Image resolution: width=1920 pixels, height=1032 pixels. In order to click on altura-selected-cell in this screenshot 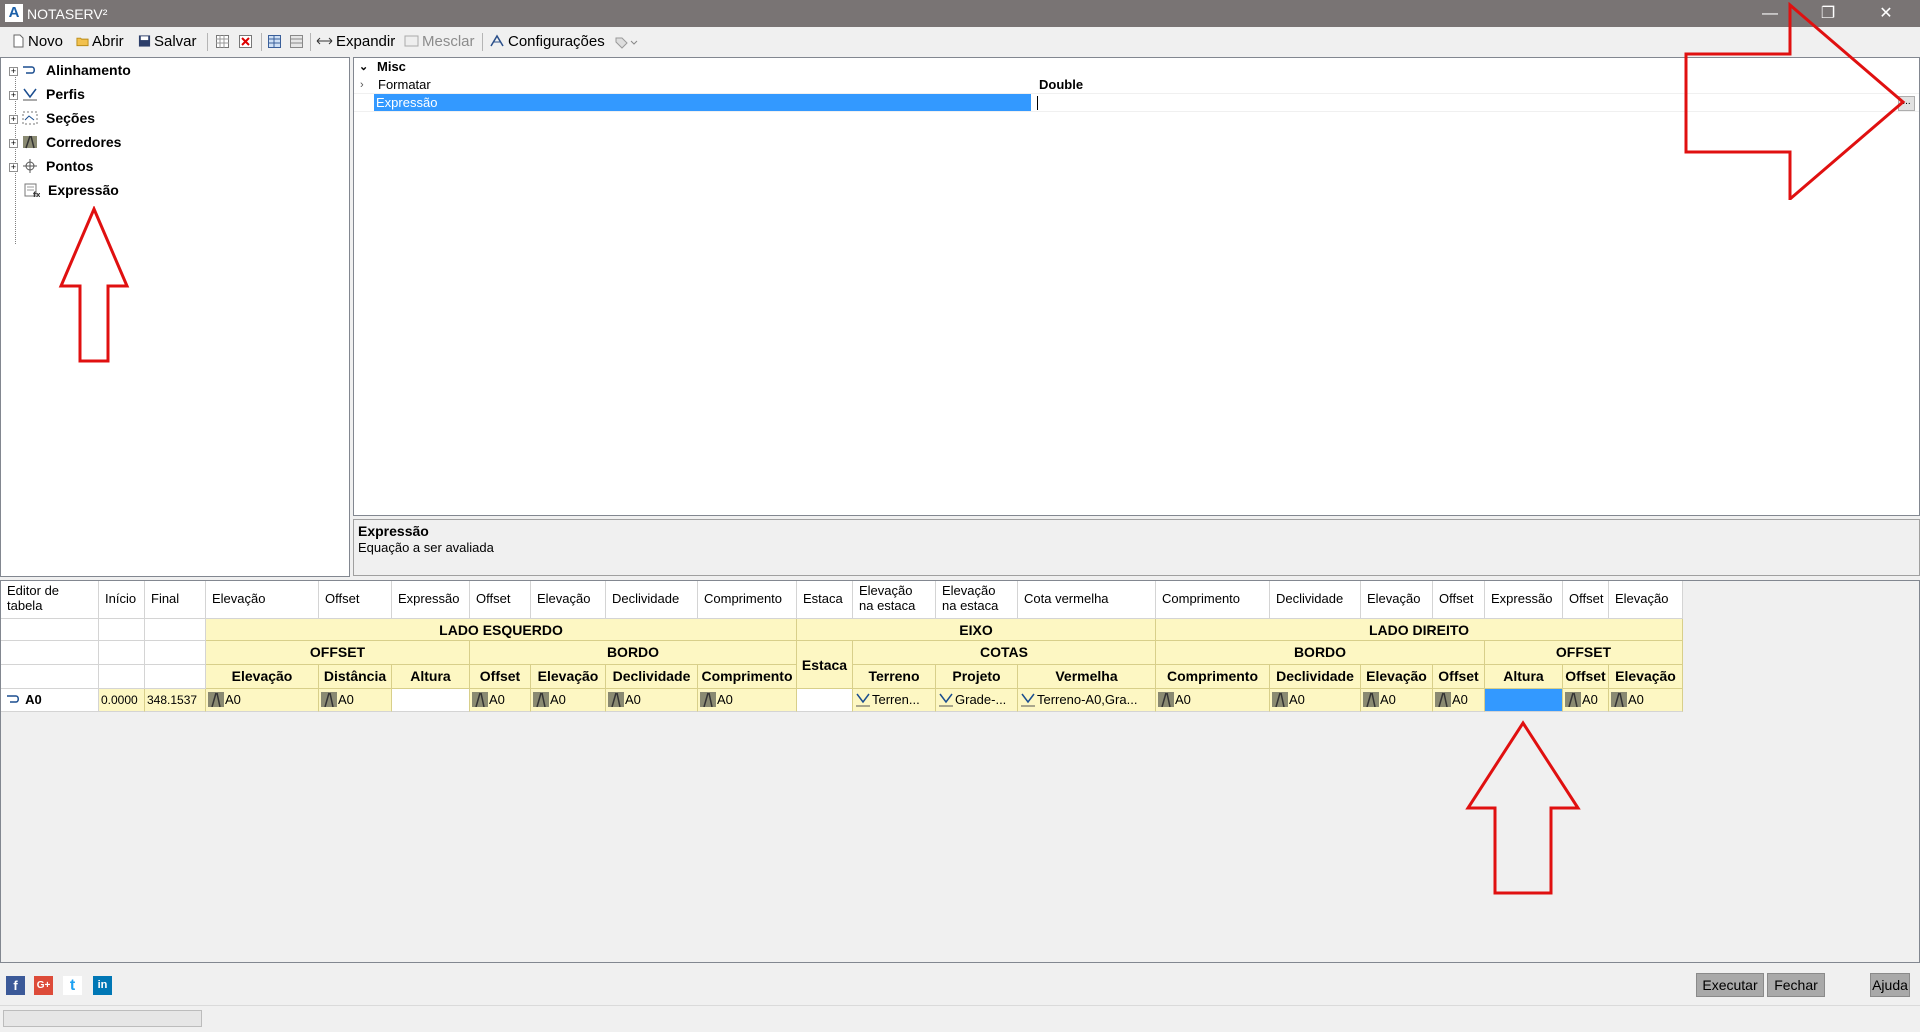, I will do `click(1524, 700)`.